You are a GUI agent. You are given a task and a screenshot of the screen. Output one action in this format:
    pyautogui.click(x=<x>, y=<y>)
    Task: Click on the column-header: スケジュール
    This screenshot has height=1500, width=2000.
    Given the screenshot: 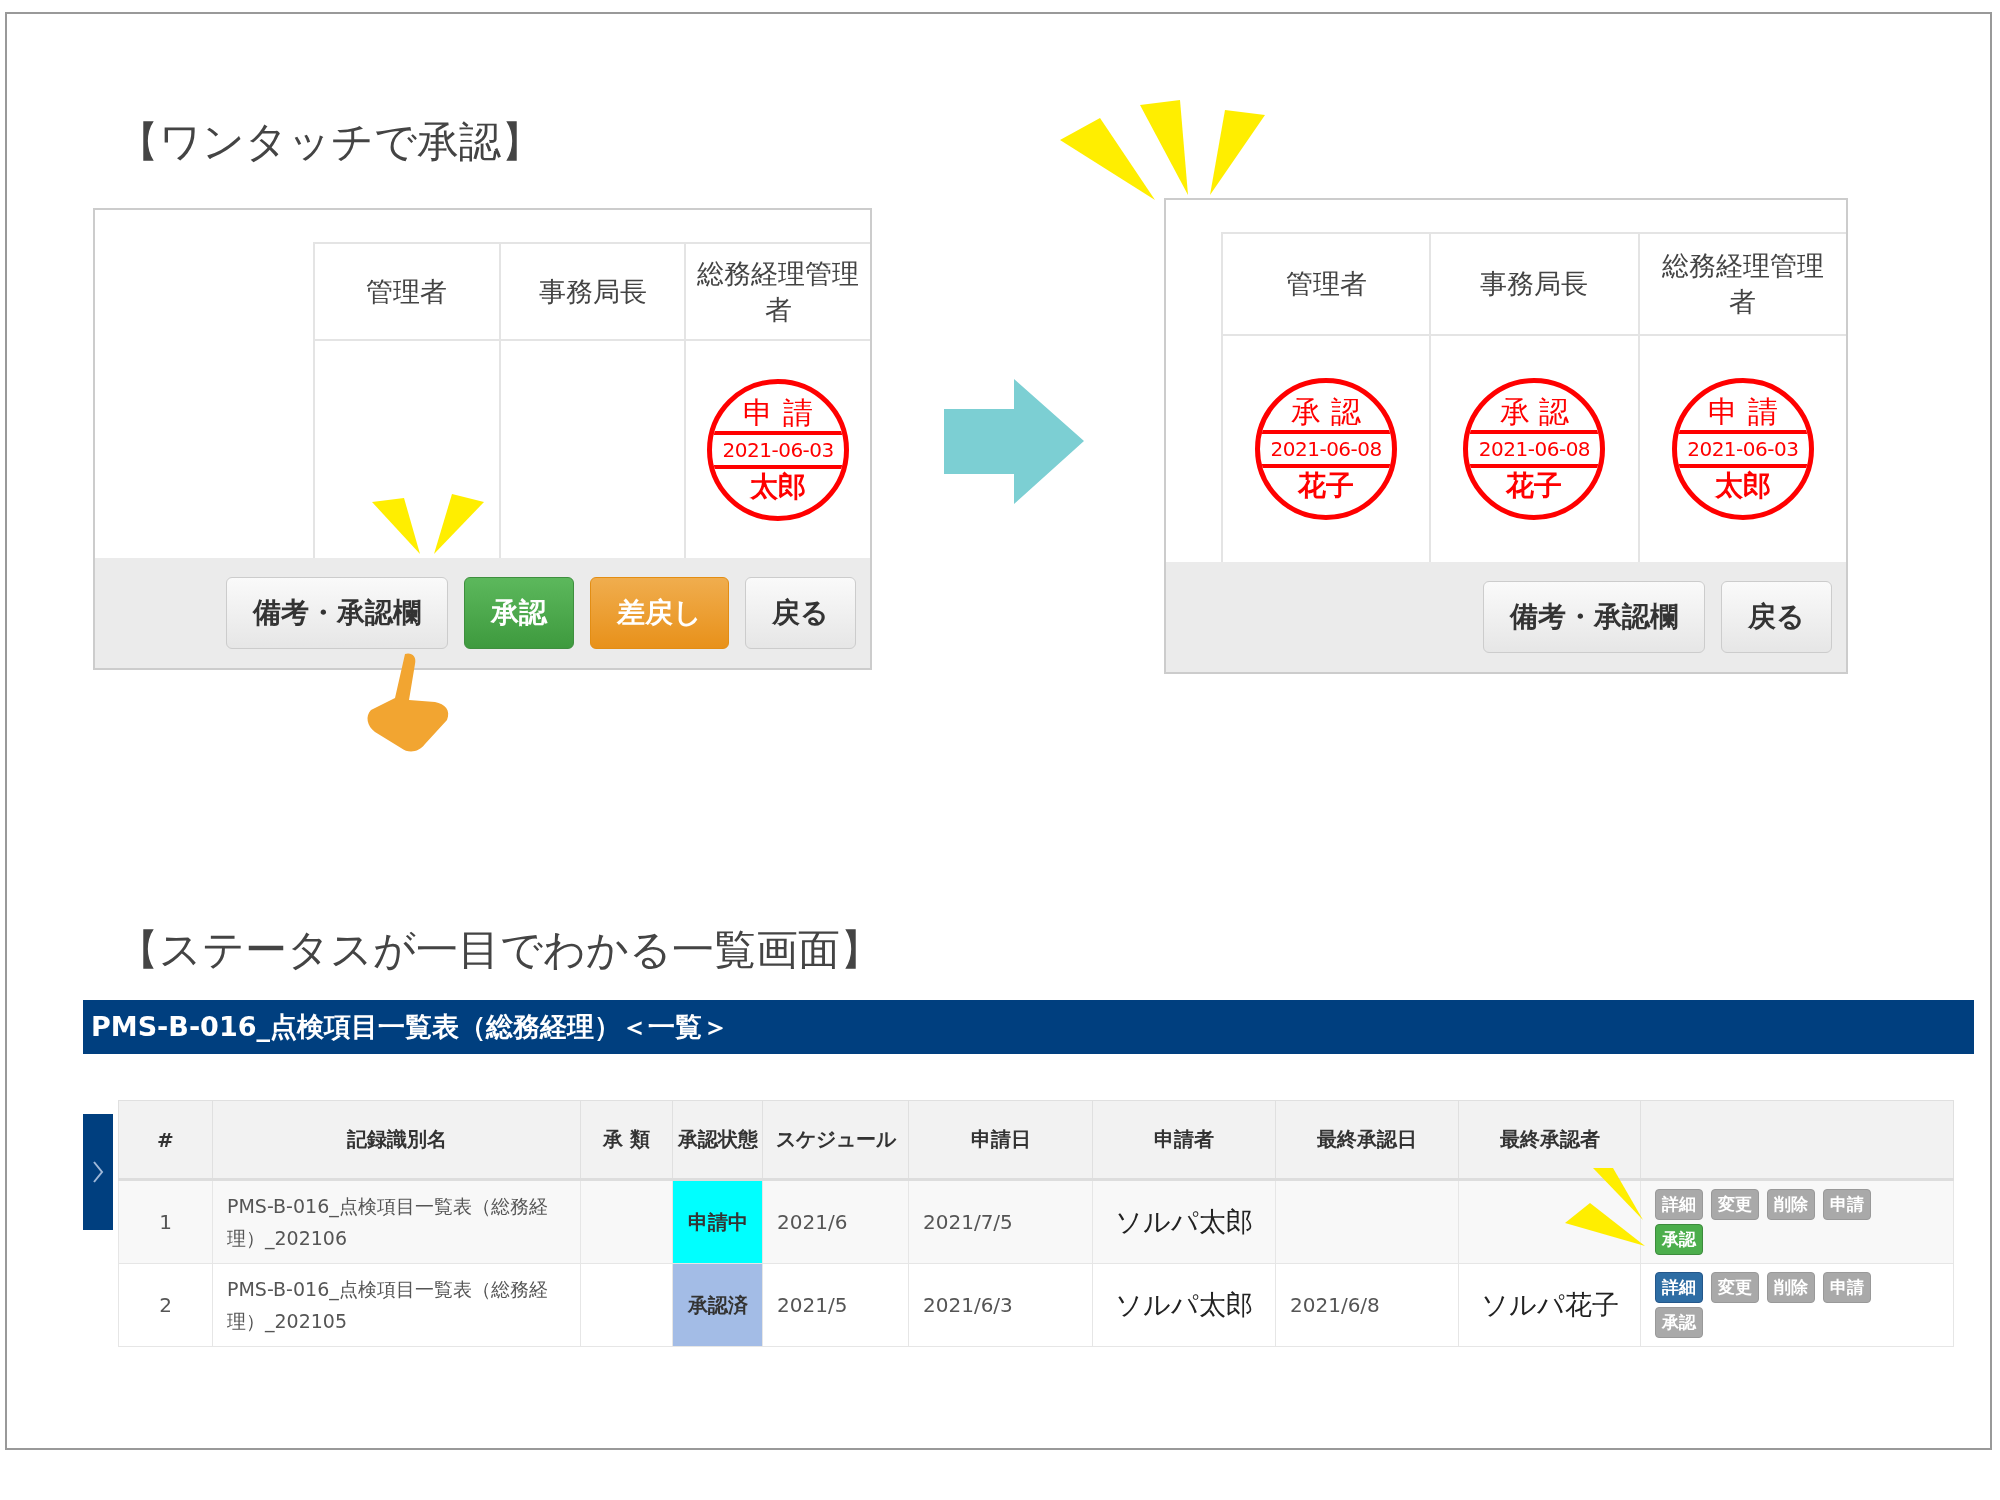 What is the action you would take?
    pyautogui.click(x=835, y=1139)
    